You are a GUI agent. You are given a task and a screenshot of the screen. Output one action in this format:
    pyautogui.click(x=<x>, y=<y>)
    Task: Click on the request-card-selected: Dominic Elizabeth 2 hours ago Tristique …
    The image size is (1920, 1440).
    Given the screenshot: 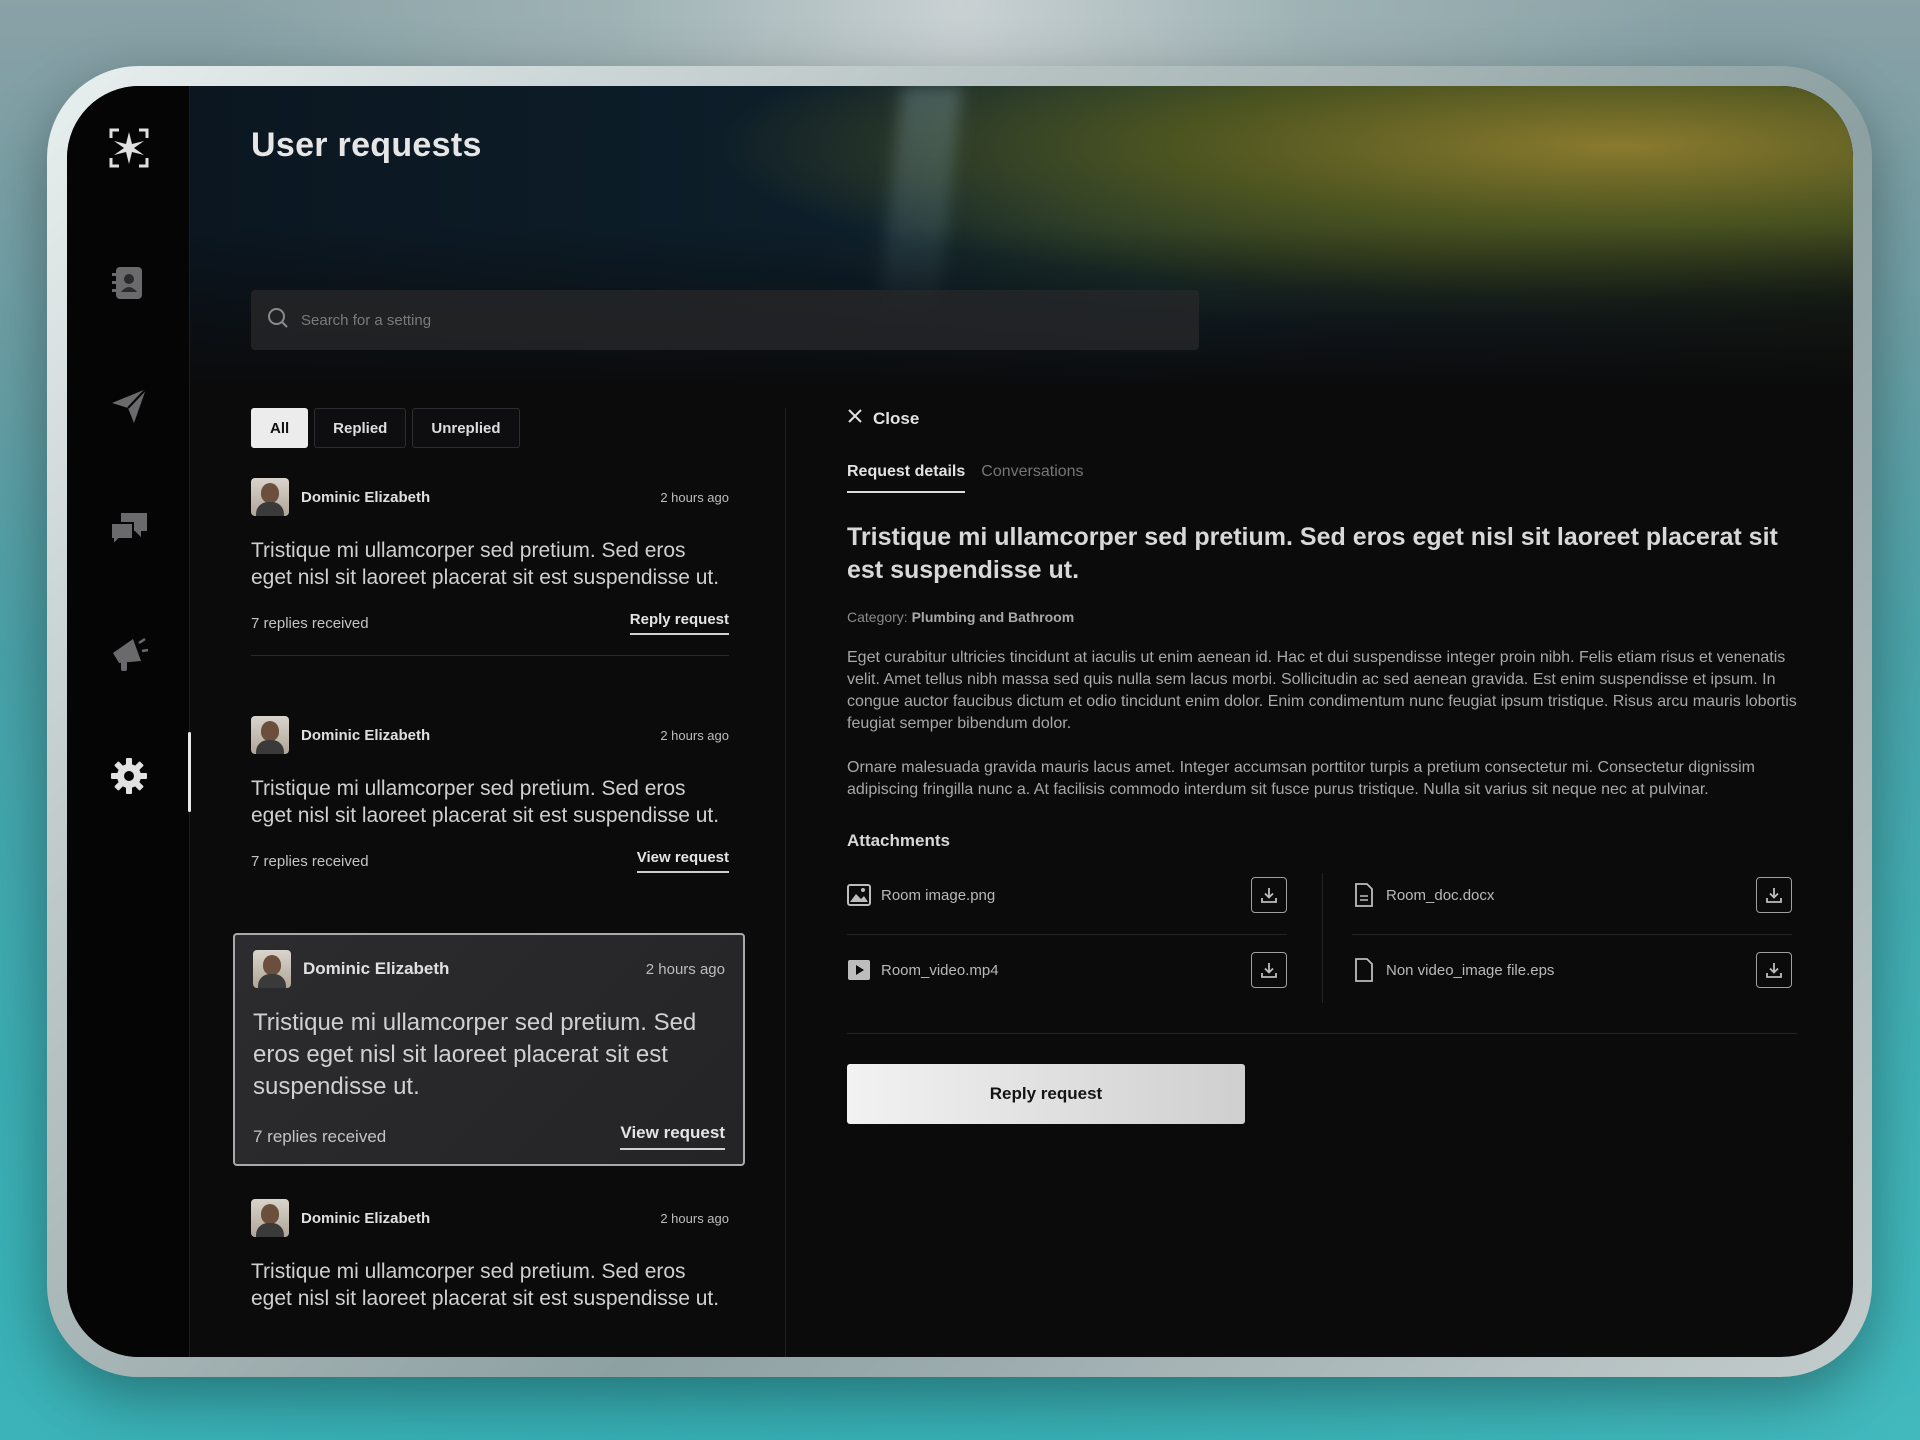 What is the action you would take?
    pyautogui.click(x=489, y=1049)
    